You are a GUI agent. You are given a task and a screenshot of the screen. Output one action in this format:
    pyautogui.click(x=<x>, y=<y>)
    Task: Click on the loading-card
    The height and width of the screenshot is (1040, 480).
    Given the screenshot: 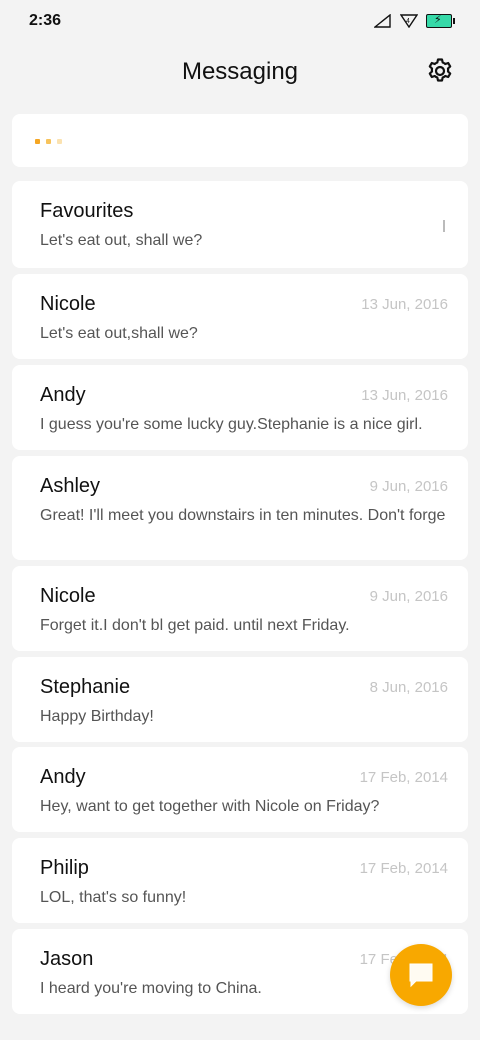 What is the action you would take?
    pyautogui.click(x=240, y=140)
    